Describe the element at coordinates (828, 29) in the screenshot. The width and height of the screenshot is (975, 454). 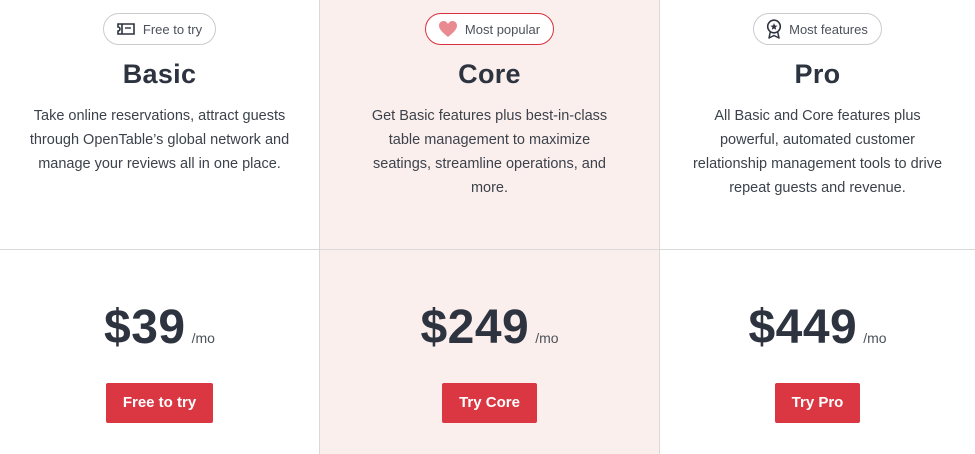
I see `badge-label: Most features` at that location.